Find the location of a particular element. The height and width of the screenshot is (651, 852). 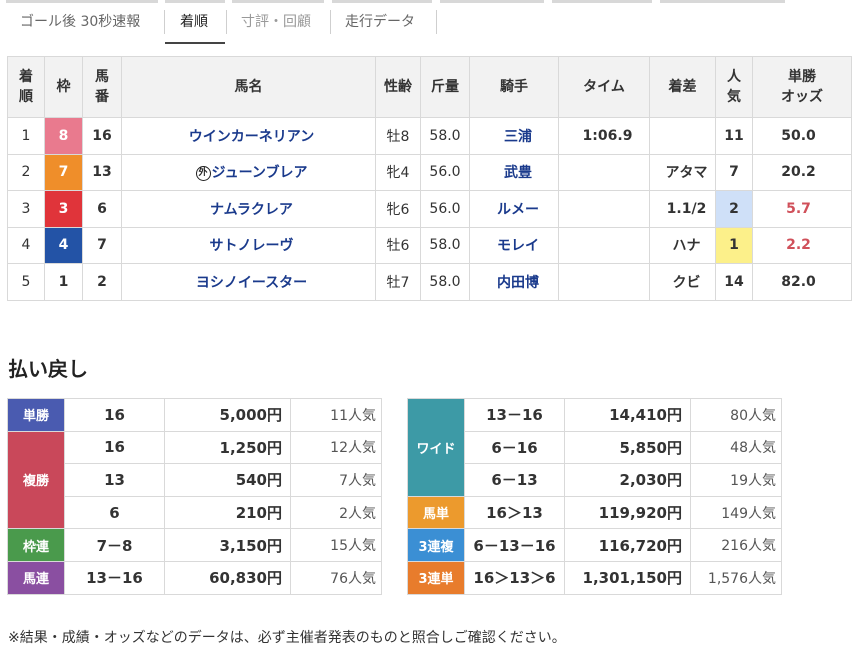

popularity-cell: 80人気 is located at coordinates (736, 415).